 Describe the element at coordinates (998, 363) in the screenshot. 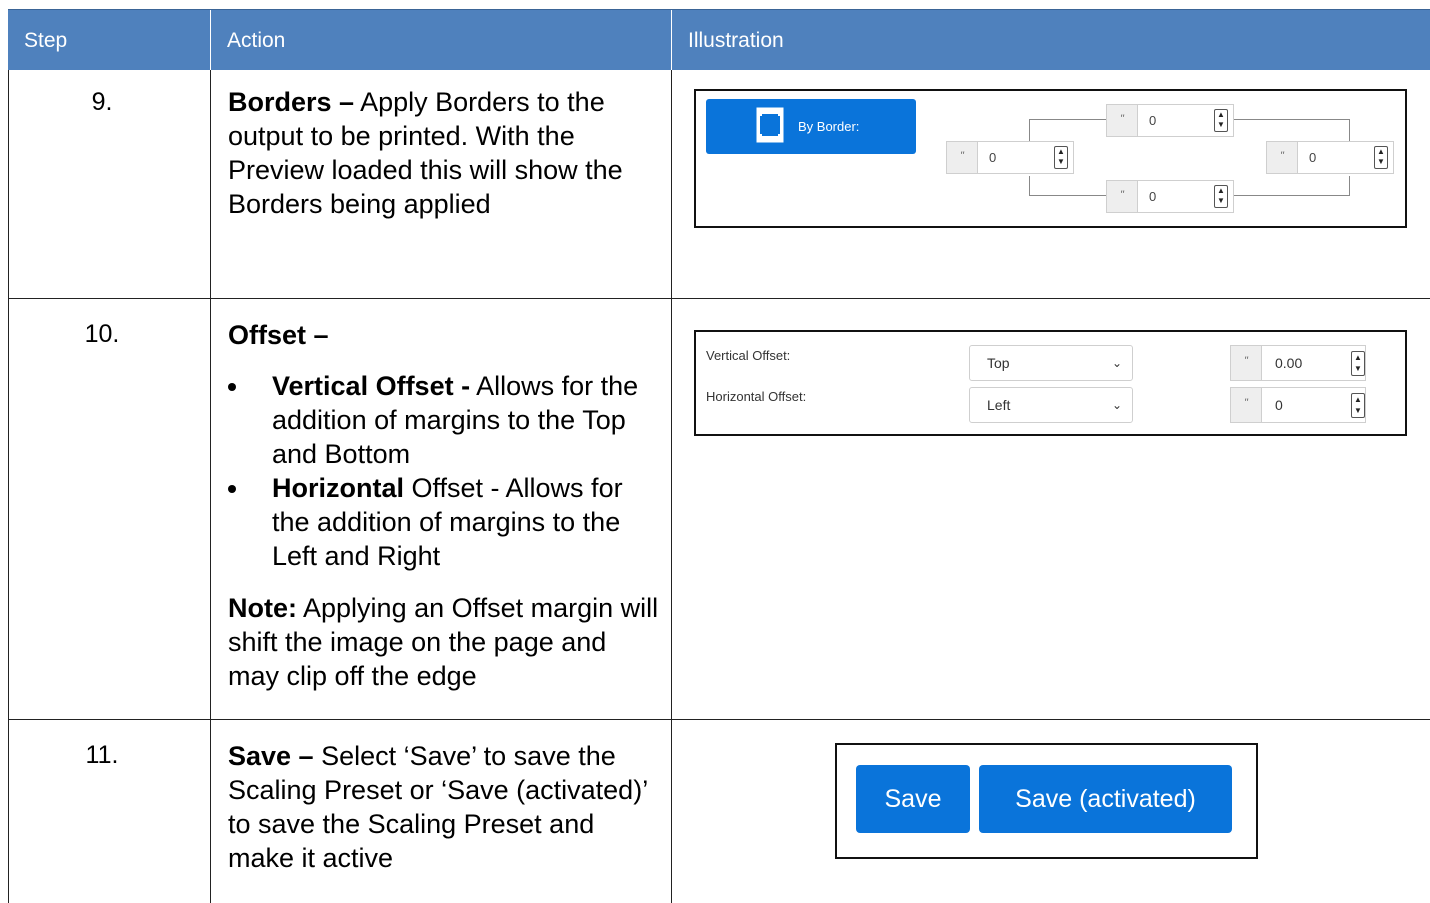

I see `vertical-offset-selected: Top` at that location.